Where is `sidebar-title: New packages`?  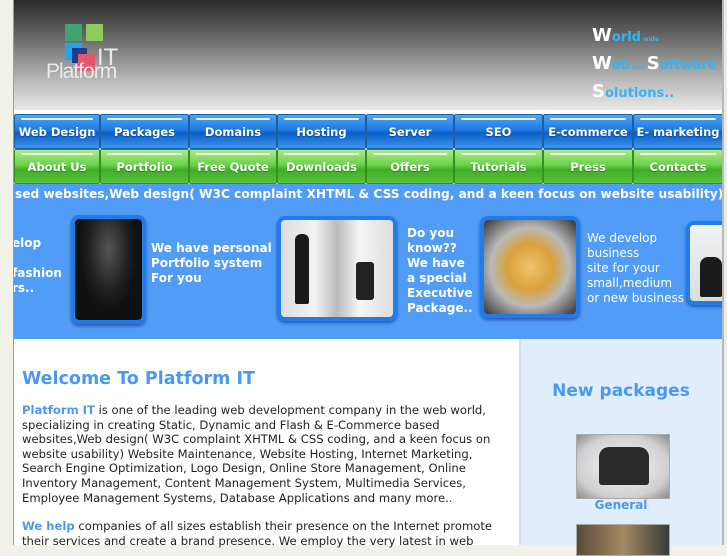 sidebar-title: New packages is located at coordinates (621, 391).